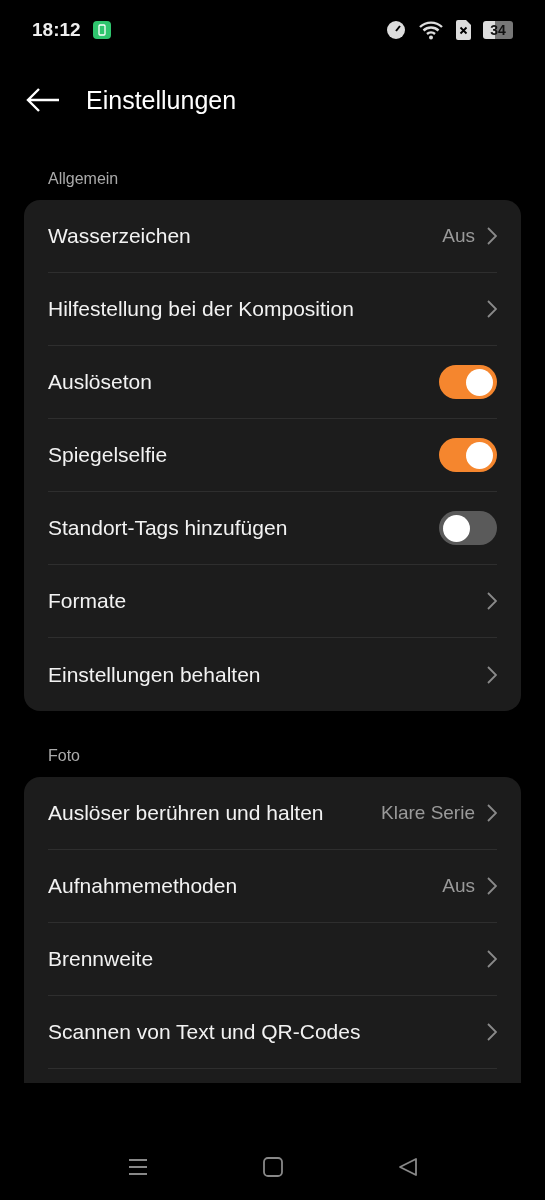 The height and width of the screenshot is (1200, 545). What do you see at coordinates (396, 30) in the screenshot?
I see `speedometer-icon` at bounding box center [396, 30].